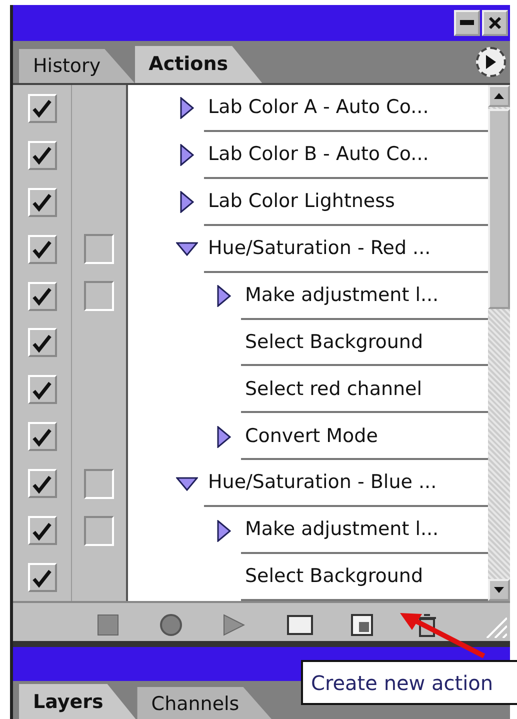 Image resolution: width=517 pixels, height=719 pixels. I want to click on minimize-icon, so click(467, 23).